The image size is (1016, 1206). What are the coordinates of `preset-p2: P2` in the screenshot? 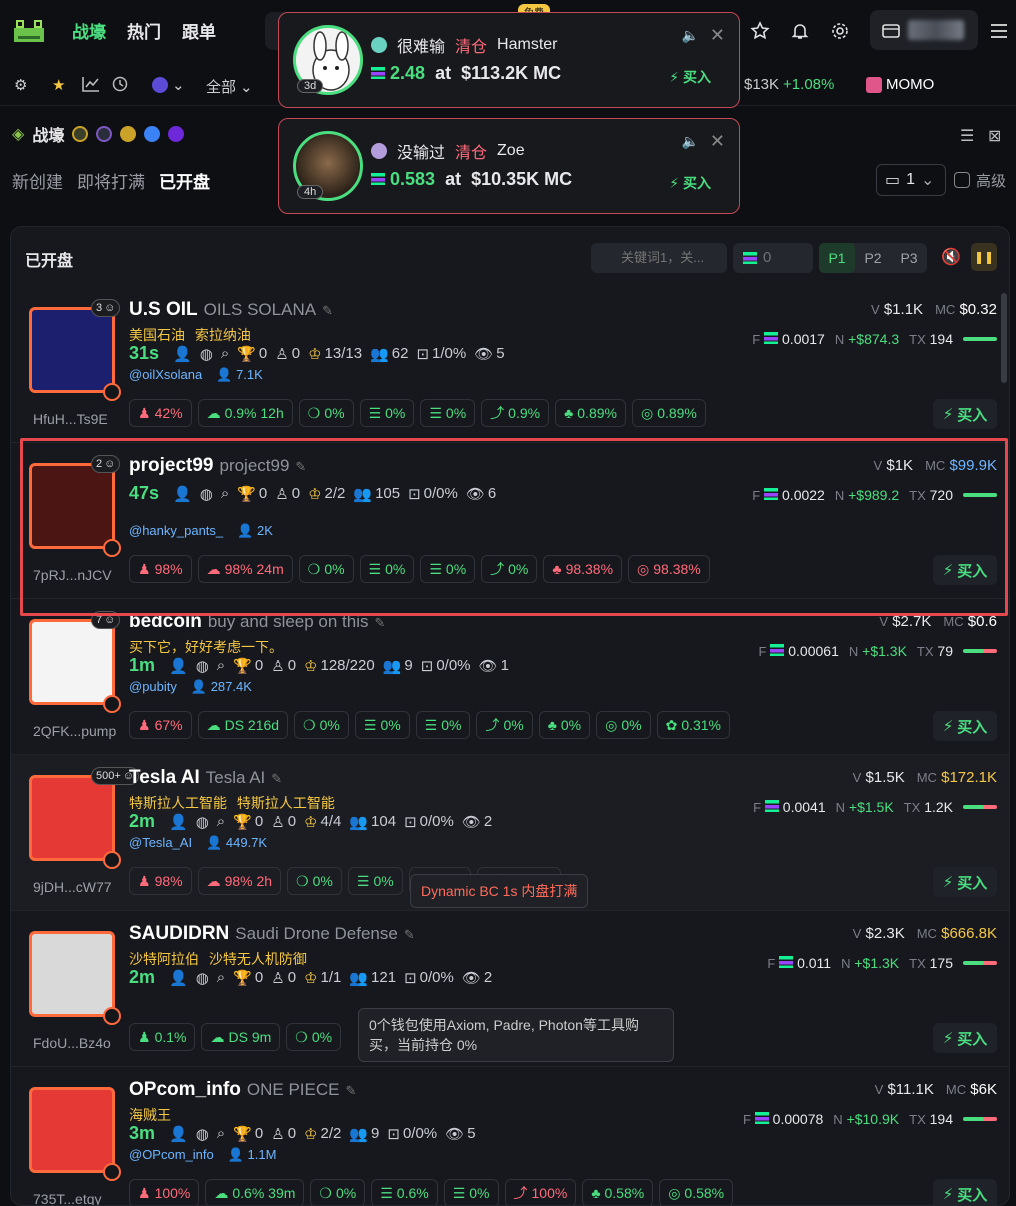 It's located at (873, 258).